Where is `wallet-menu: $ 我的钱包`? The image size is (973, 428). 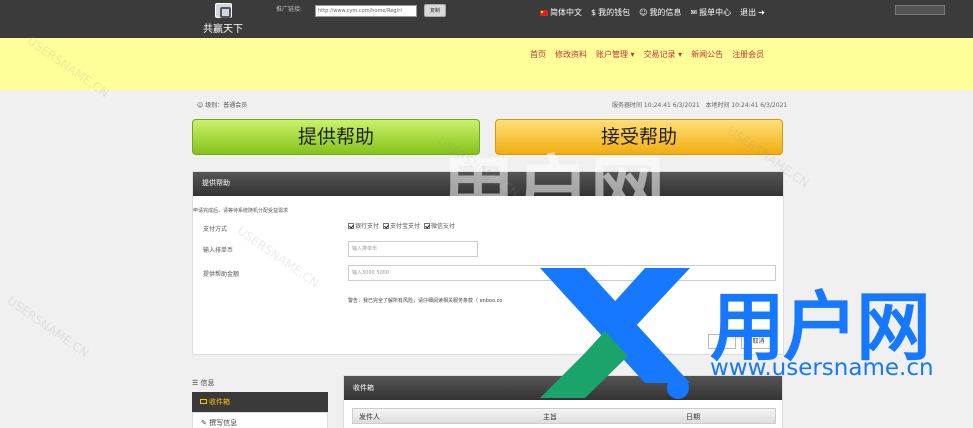 wallet-menu: $ 我的钱包 is located at coordinates (610, 12).